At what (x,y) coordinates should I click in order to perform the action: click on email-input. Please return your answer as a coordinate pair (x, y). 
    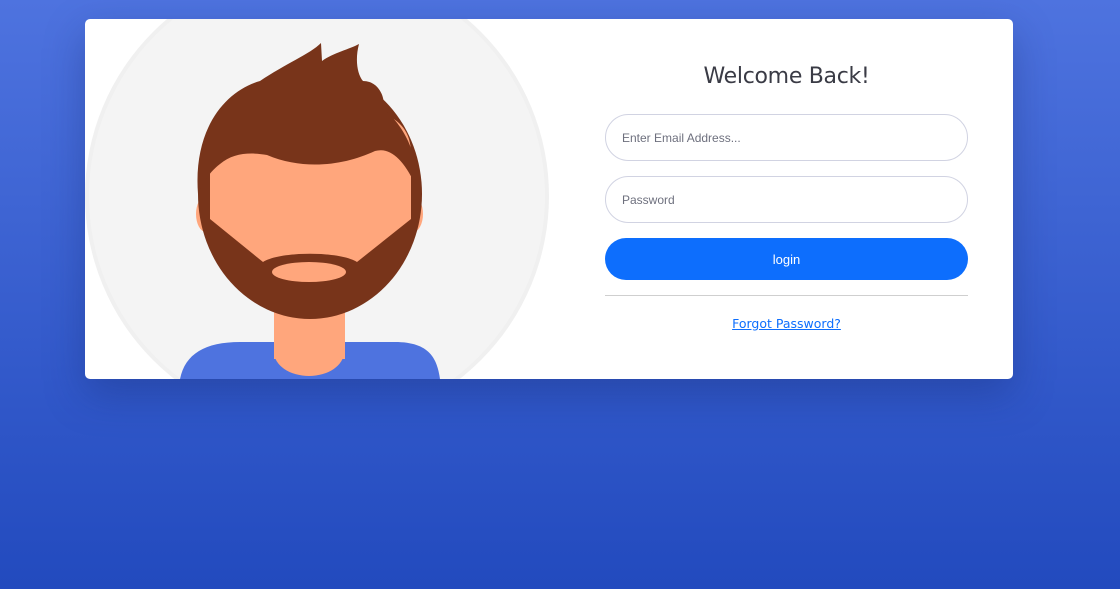
    Looking at the image, I should click on (786, 137).